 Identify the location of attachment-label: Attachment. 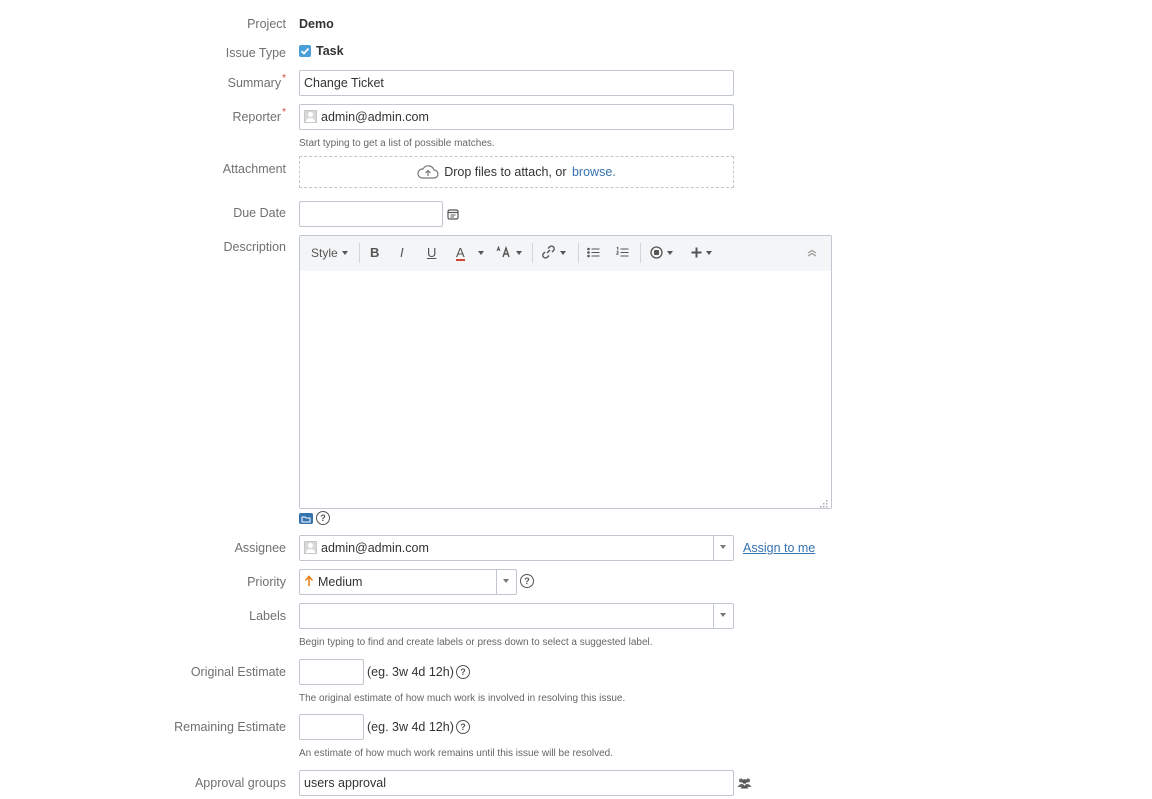
(254, 169).